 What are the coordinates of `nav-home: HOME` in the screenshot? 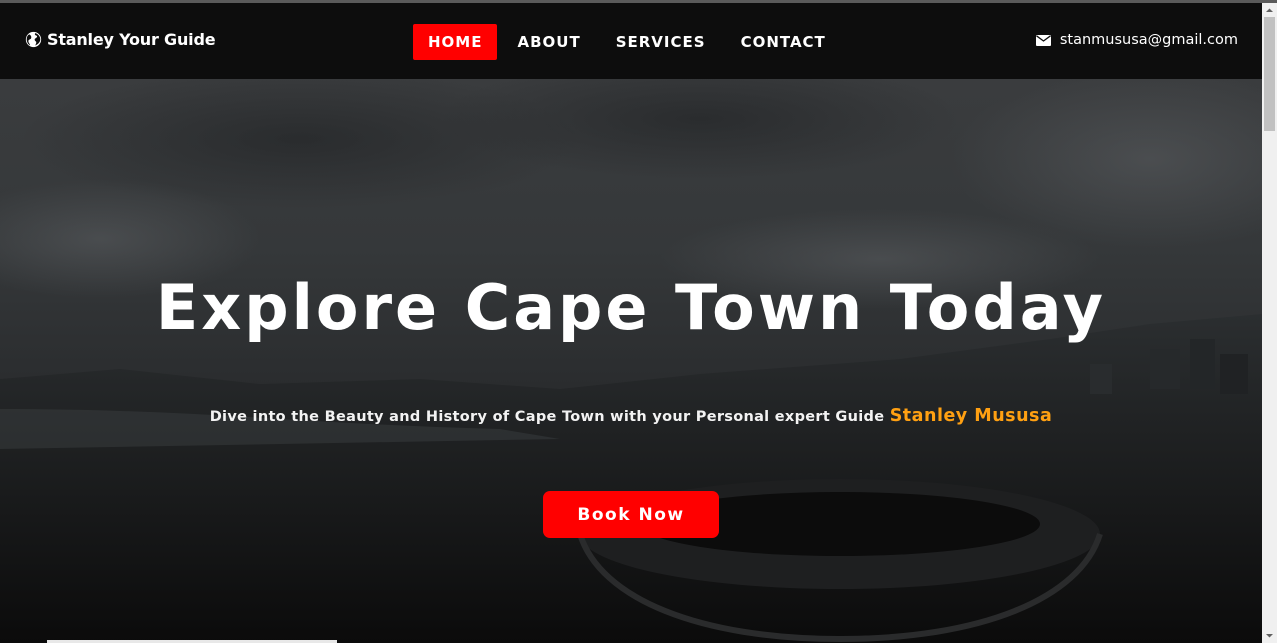 It's located at (455, 42).